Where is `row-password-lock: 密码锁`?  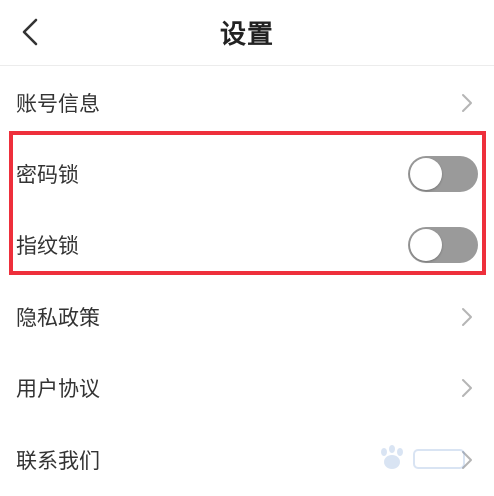
row-password-lock: 密码锁 is located at coordinates (247, 174).